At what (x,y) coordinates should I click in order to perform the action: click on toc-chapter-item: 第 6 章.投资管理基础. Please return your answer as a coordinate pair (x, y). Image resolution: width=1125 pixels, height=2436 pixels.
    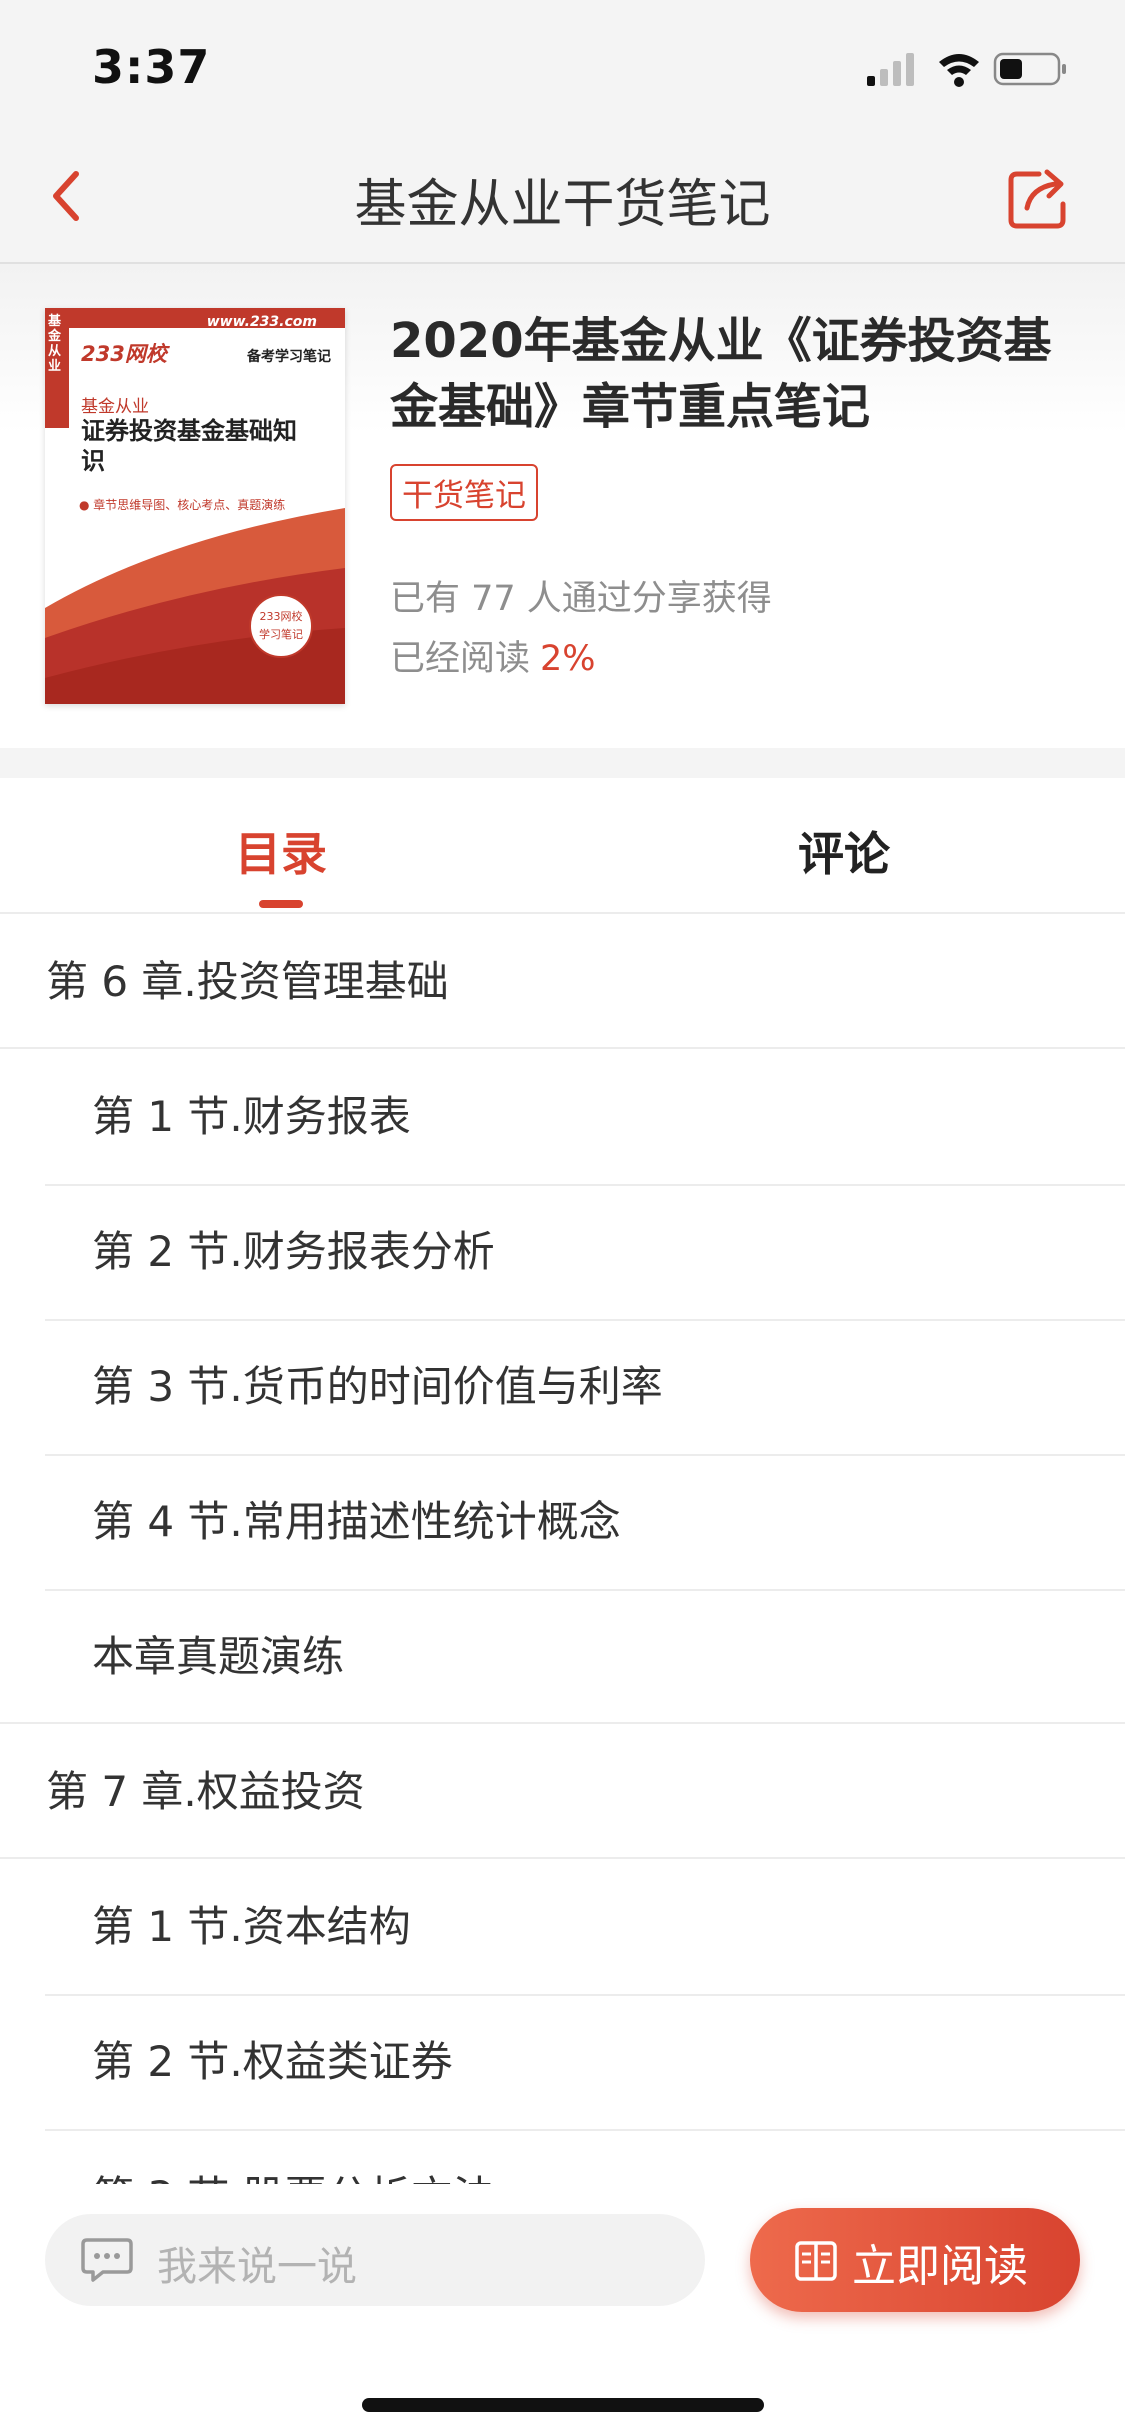
    Looking at the image, I should click on (562, 981).